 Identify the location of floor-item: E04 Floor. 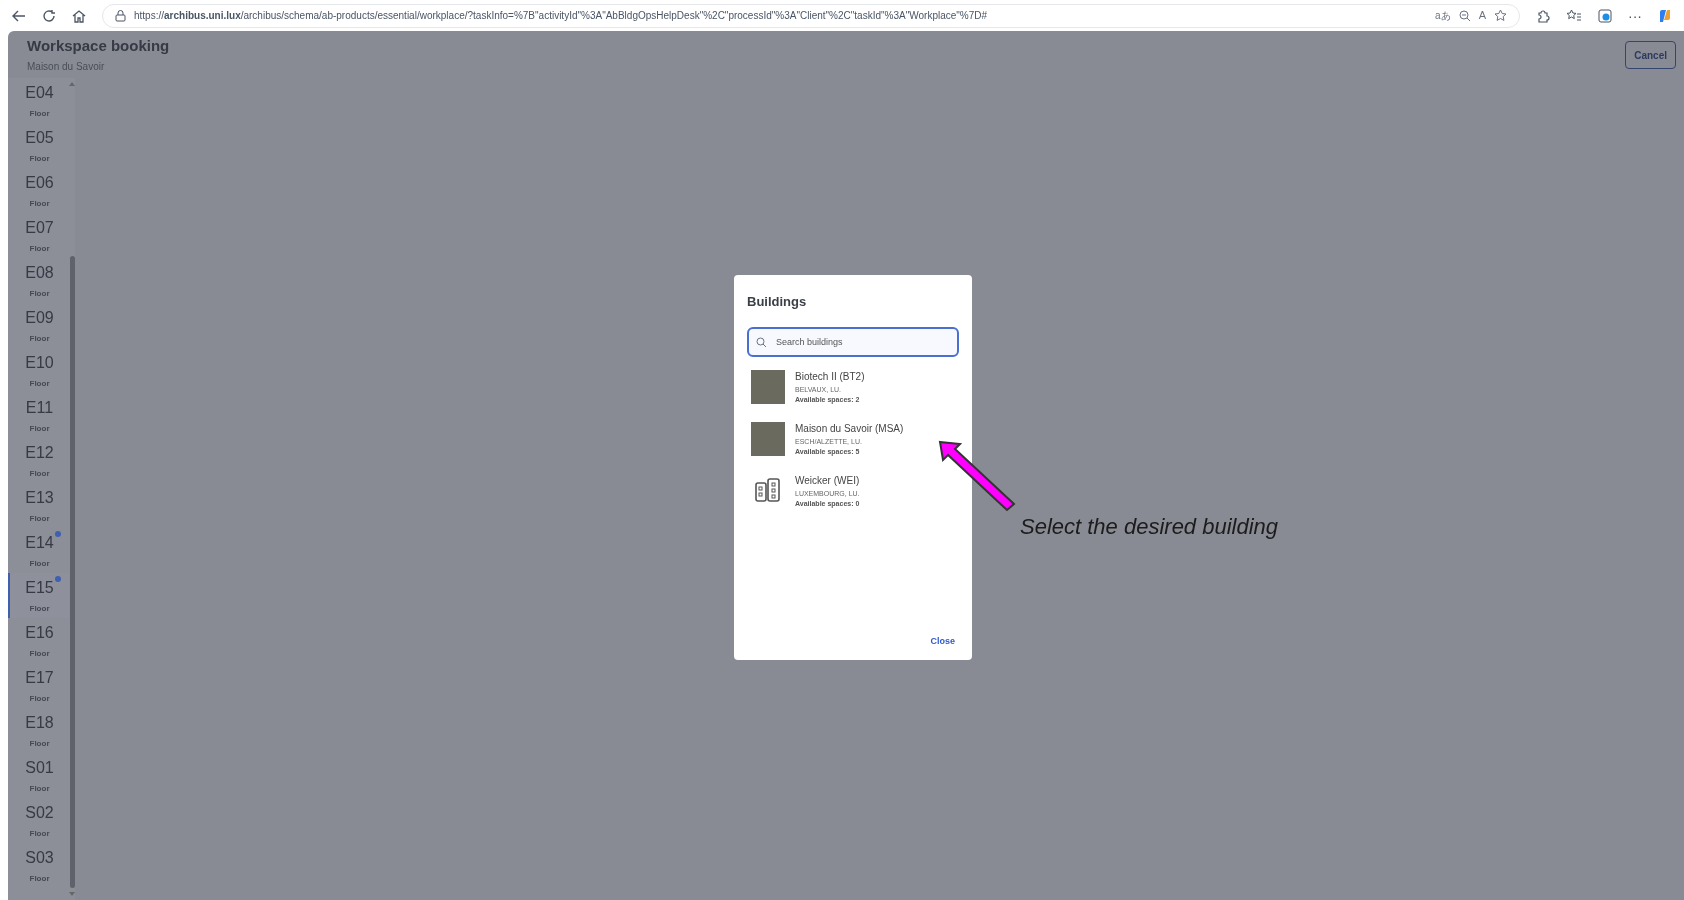
(38, 100).